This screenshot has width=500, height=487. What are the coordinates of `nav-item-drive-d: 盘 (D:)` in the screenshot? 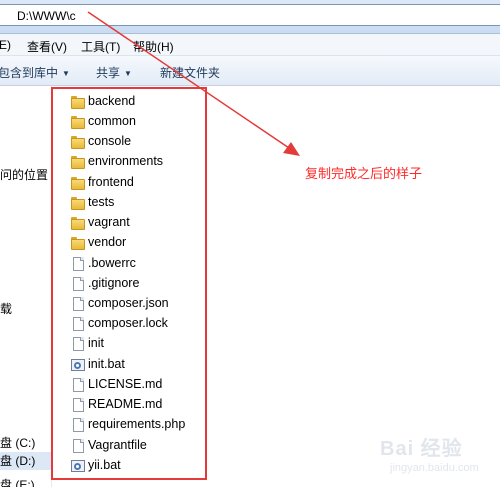 It's located at (26, 461).